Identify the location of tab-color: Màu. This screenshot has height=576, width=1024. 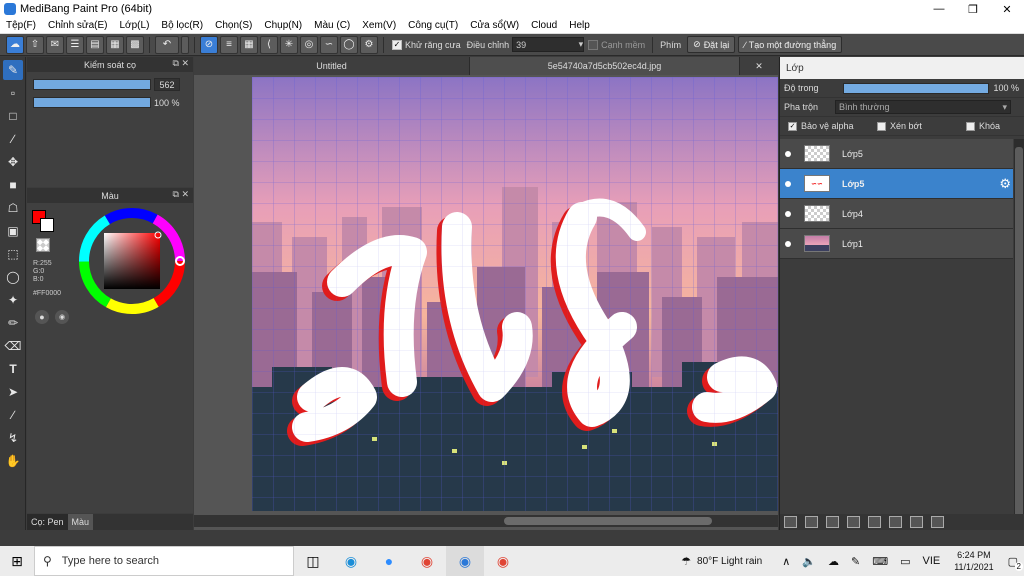
(80, 522).